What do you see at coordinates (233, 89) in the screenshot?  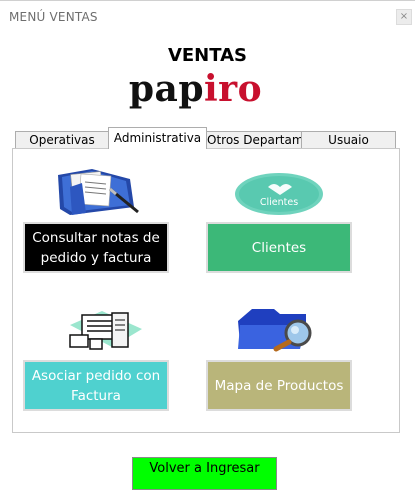 I see `logo-part-2: iro` at bounding box center [233, 89].